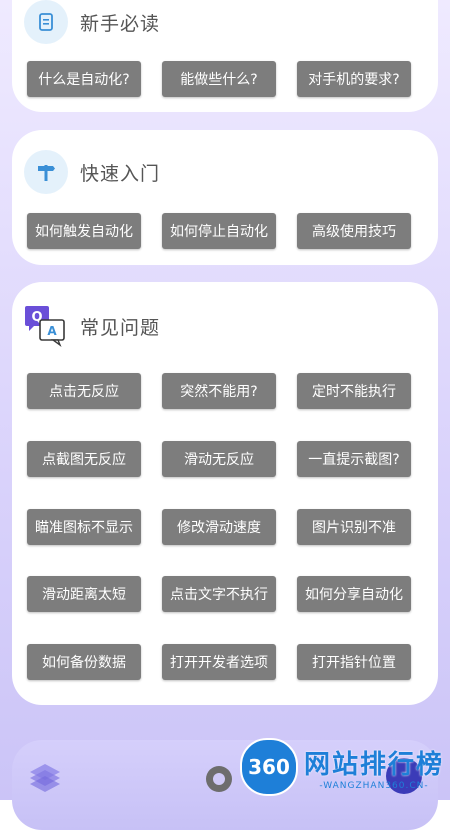 This screenshot has height=830, width=450. I want to click on faq-button: 如何备份数据, so click(84, 662).